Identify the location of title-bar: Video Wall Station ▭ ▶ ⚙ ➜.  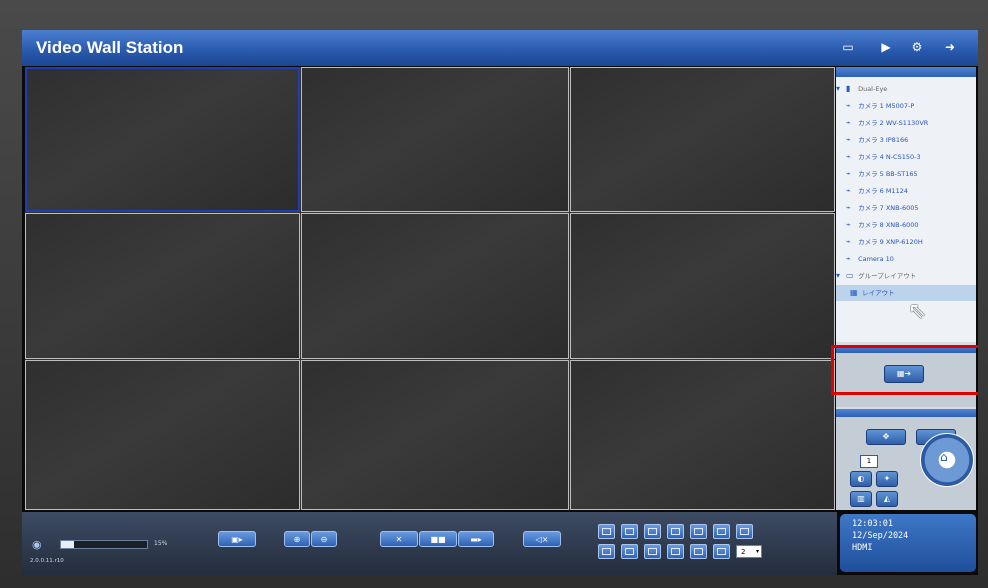
(500, 48).